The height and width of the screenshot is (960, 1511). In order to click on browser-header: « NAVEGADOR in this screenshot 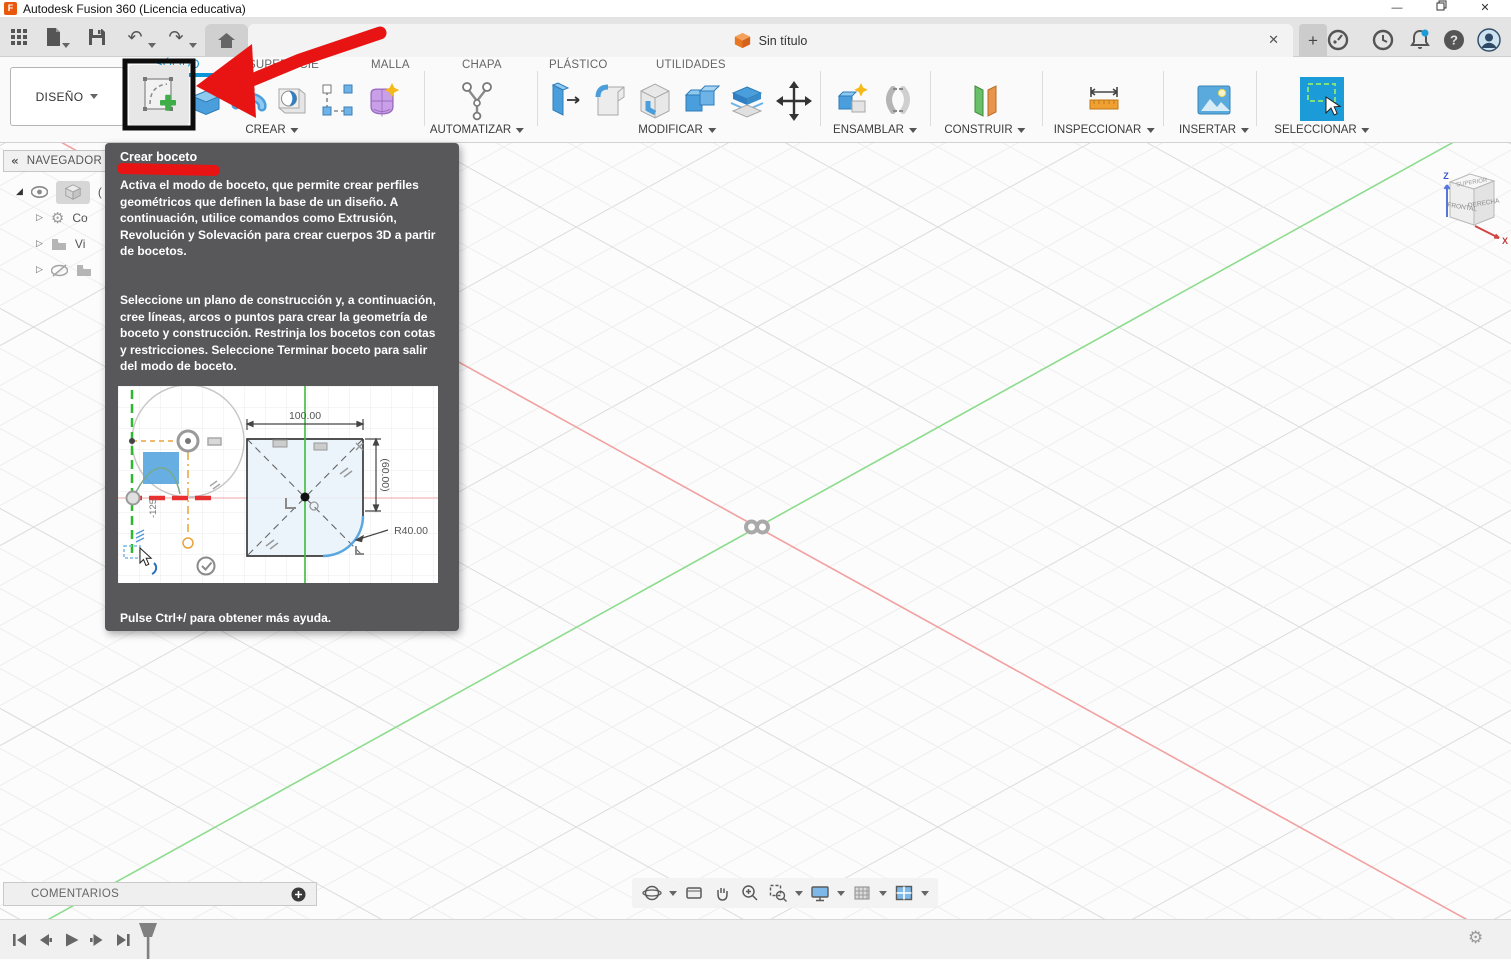, I will do `click(60, 161)`.